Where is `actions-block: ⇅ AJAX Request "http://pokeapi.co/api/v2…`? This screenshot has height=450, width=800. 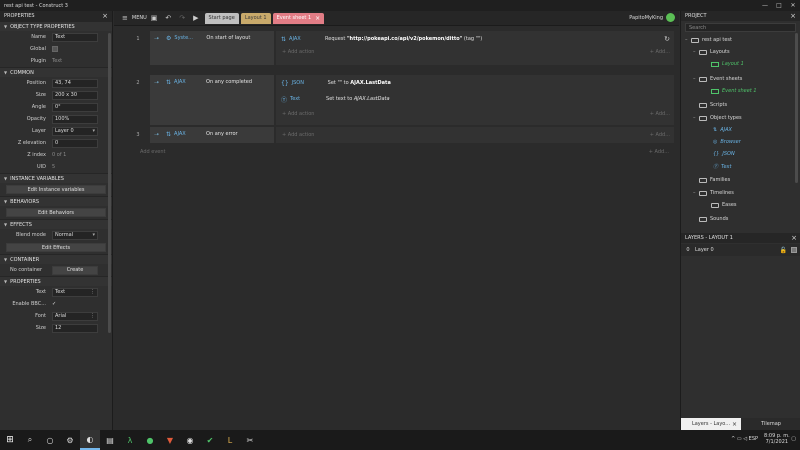 actions-block: ⇅ AJAX Request "http://pokeapi.co/api/v2… is located at coordinates (475, 48).